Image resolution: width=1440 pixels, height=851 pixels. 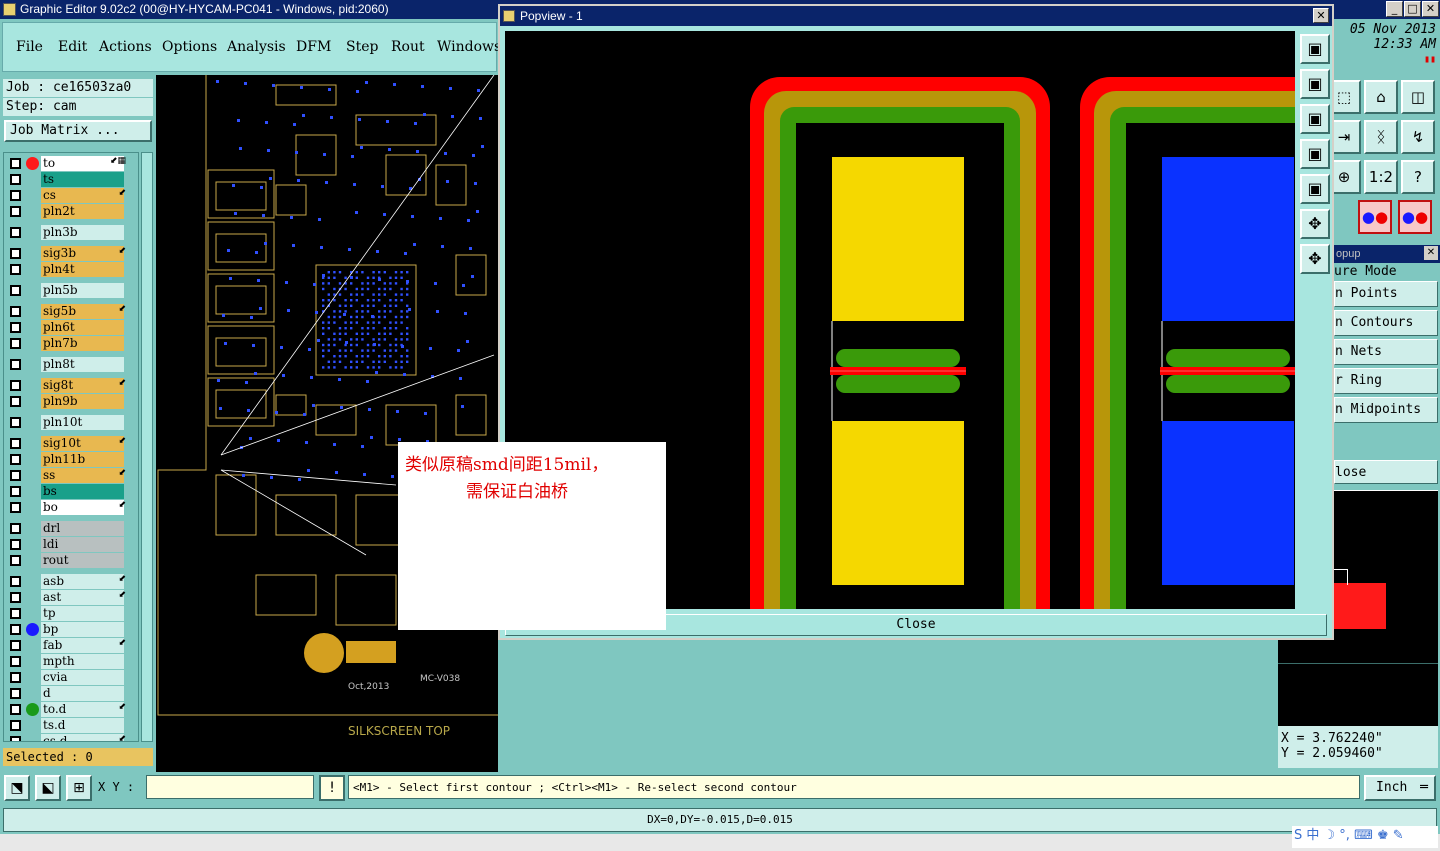 I want to click on layer-row: pln2t, so click(x=66, y=211).